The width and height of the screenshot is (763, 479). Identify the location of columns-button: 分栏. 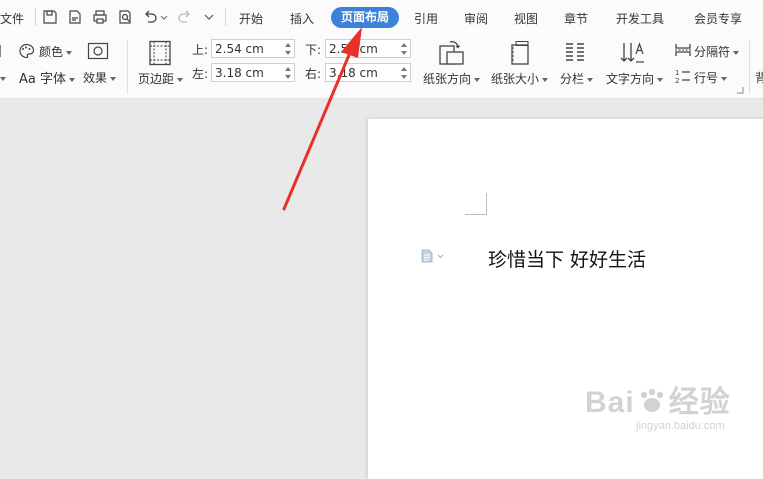
(577, 78).